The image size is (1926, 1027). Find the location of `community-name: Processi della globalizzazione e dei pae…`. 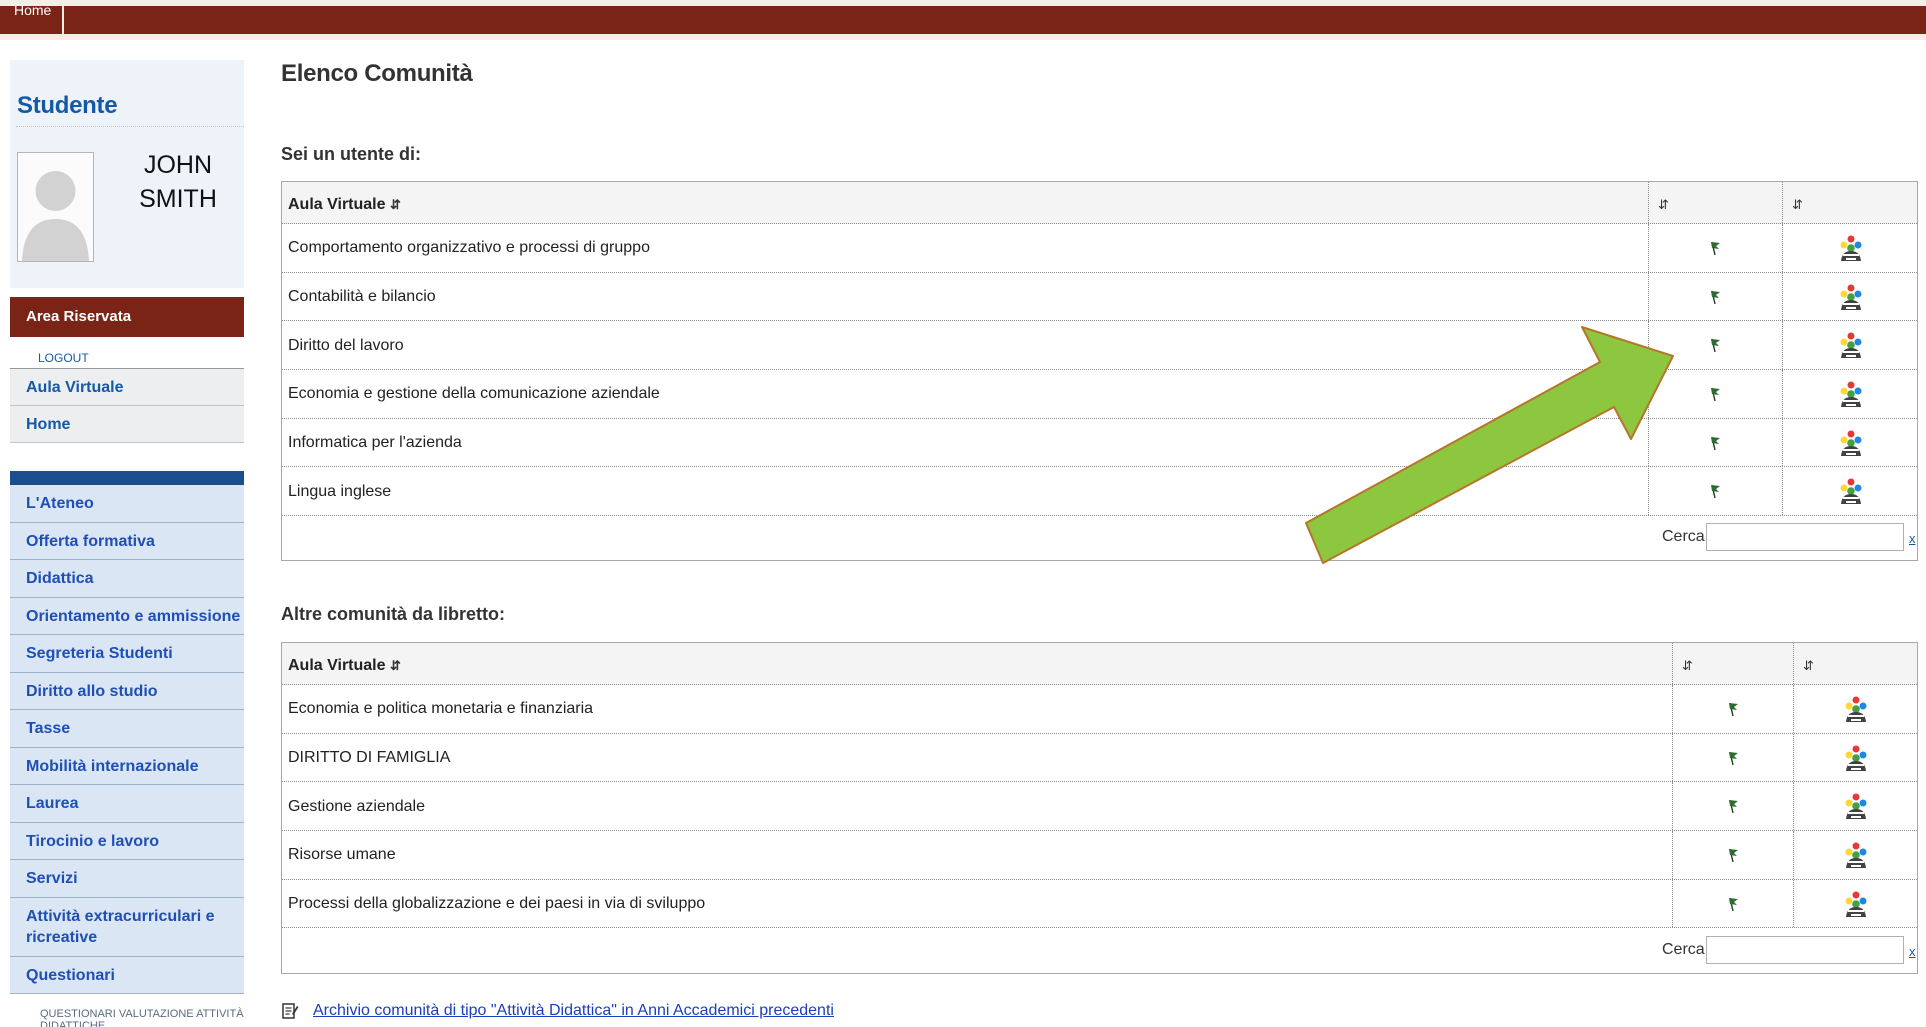

community-name: Processi della globalizzazione e dei pae… is located at coordinates (496, 904).